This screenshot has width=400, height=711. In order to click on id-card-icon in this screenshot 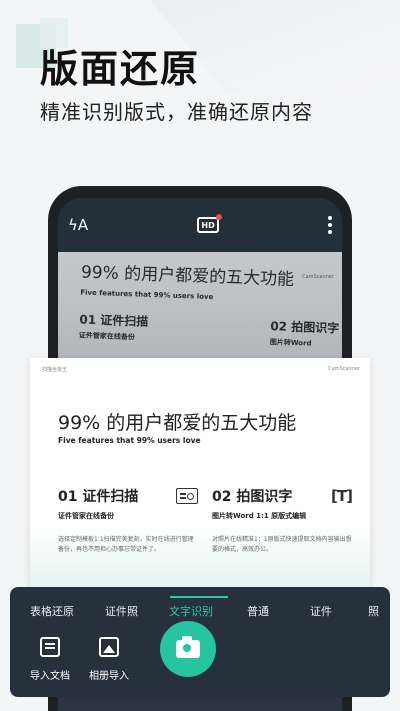, I will do `click(187, 496)`.